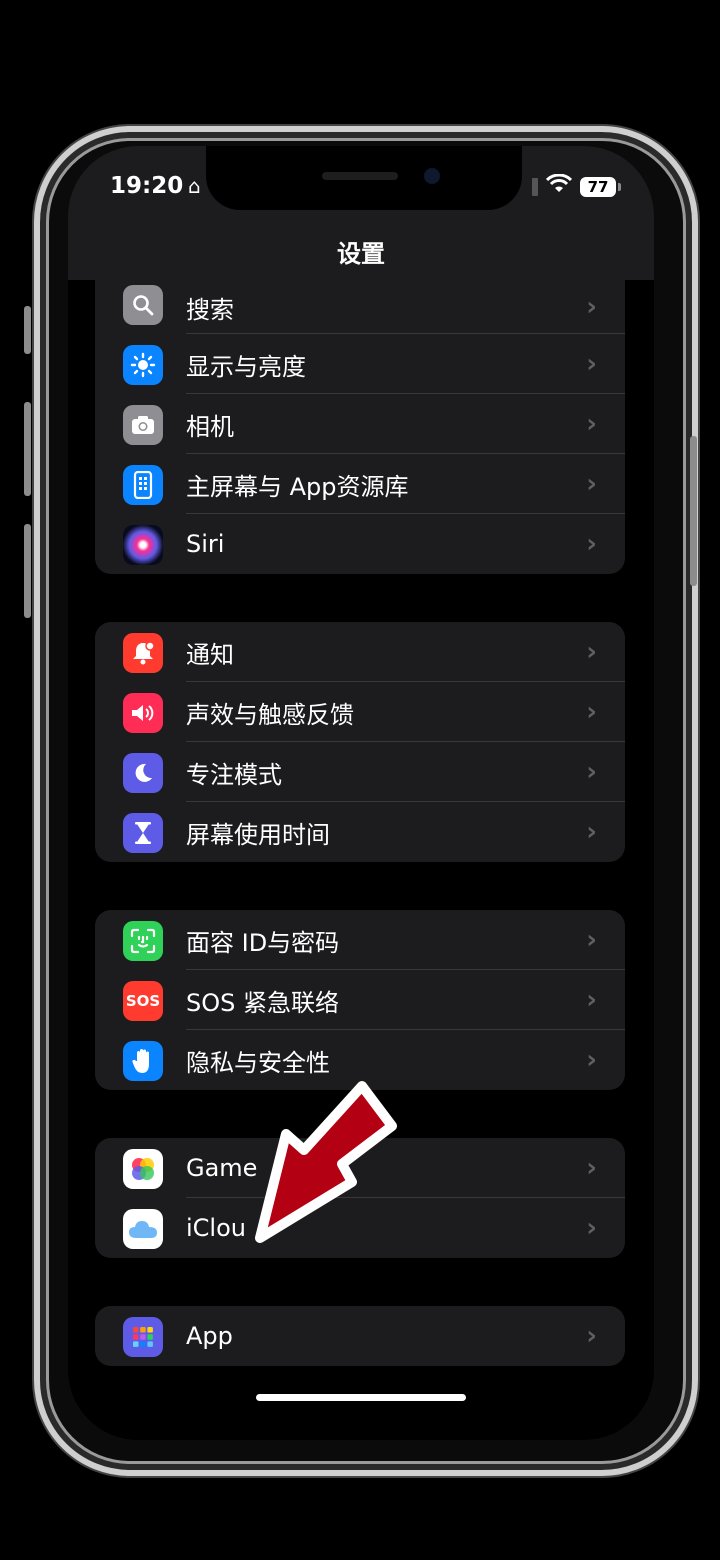  I want to click on settings-row-display: 显示与亮度 ›, so click(360, 364).